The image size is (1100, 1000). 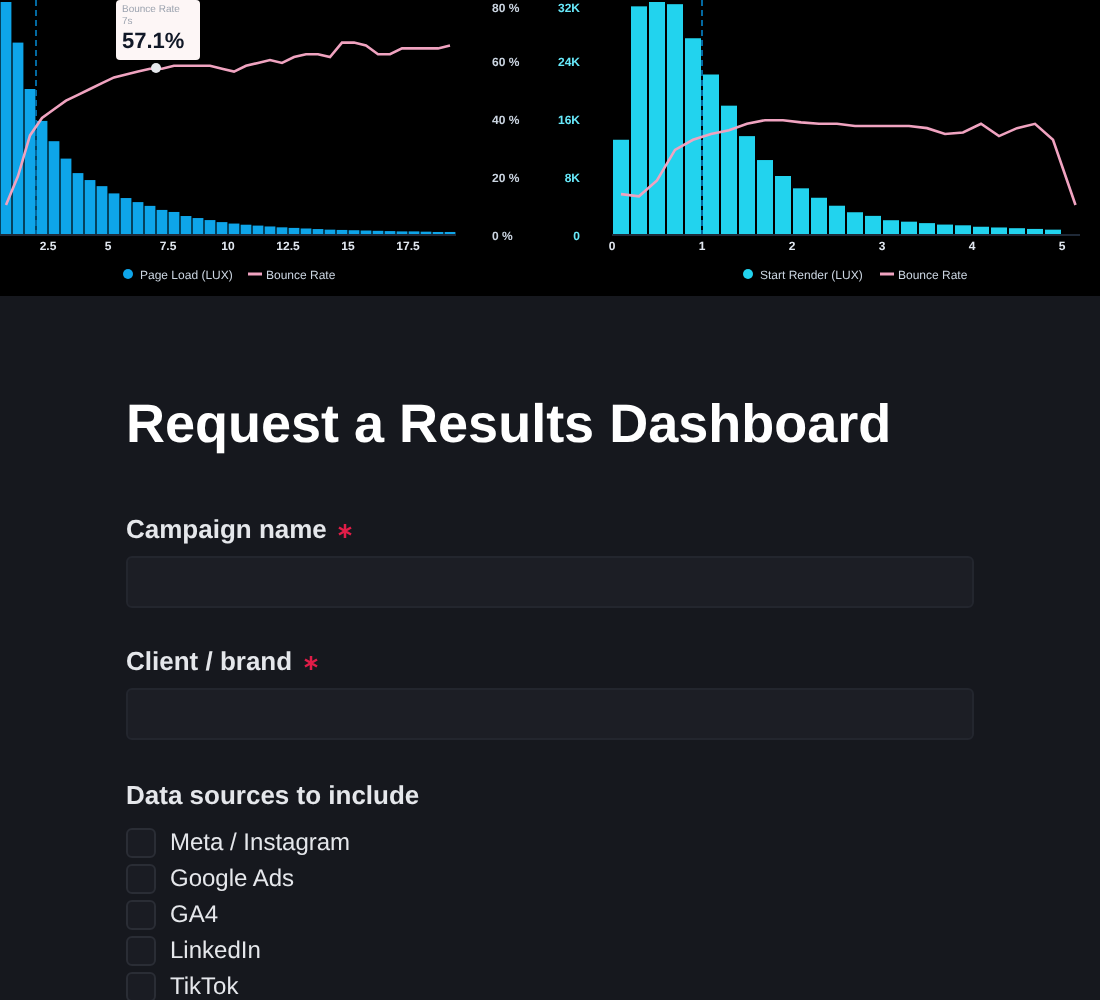 I want to click on checkbox-label: Google Ads, so click(x=232, y=878).